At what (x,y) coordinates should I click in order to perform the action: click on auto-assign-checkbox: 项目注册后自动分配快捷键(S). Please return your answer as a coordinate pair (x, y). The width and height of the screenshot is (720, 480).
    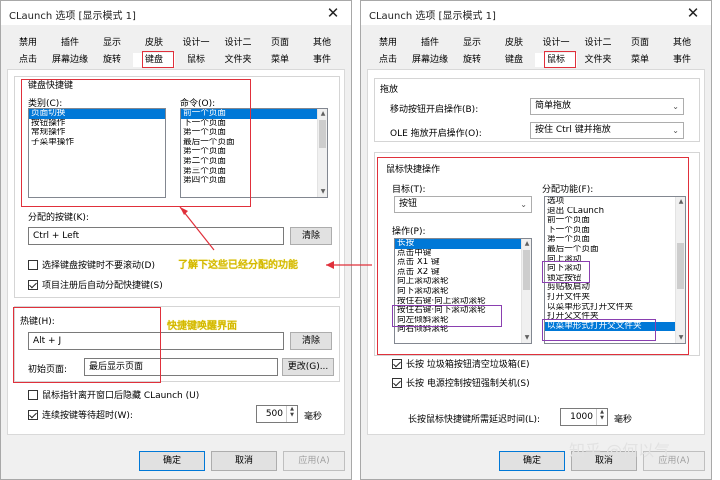
    Looking at the image, I should click on (95, 284).